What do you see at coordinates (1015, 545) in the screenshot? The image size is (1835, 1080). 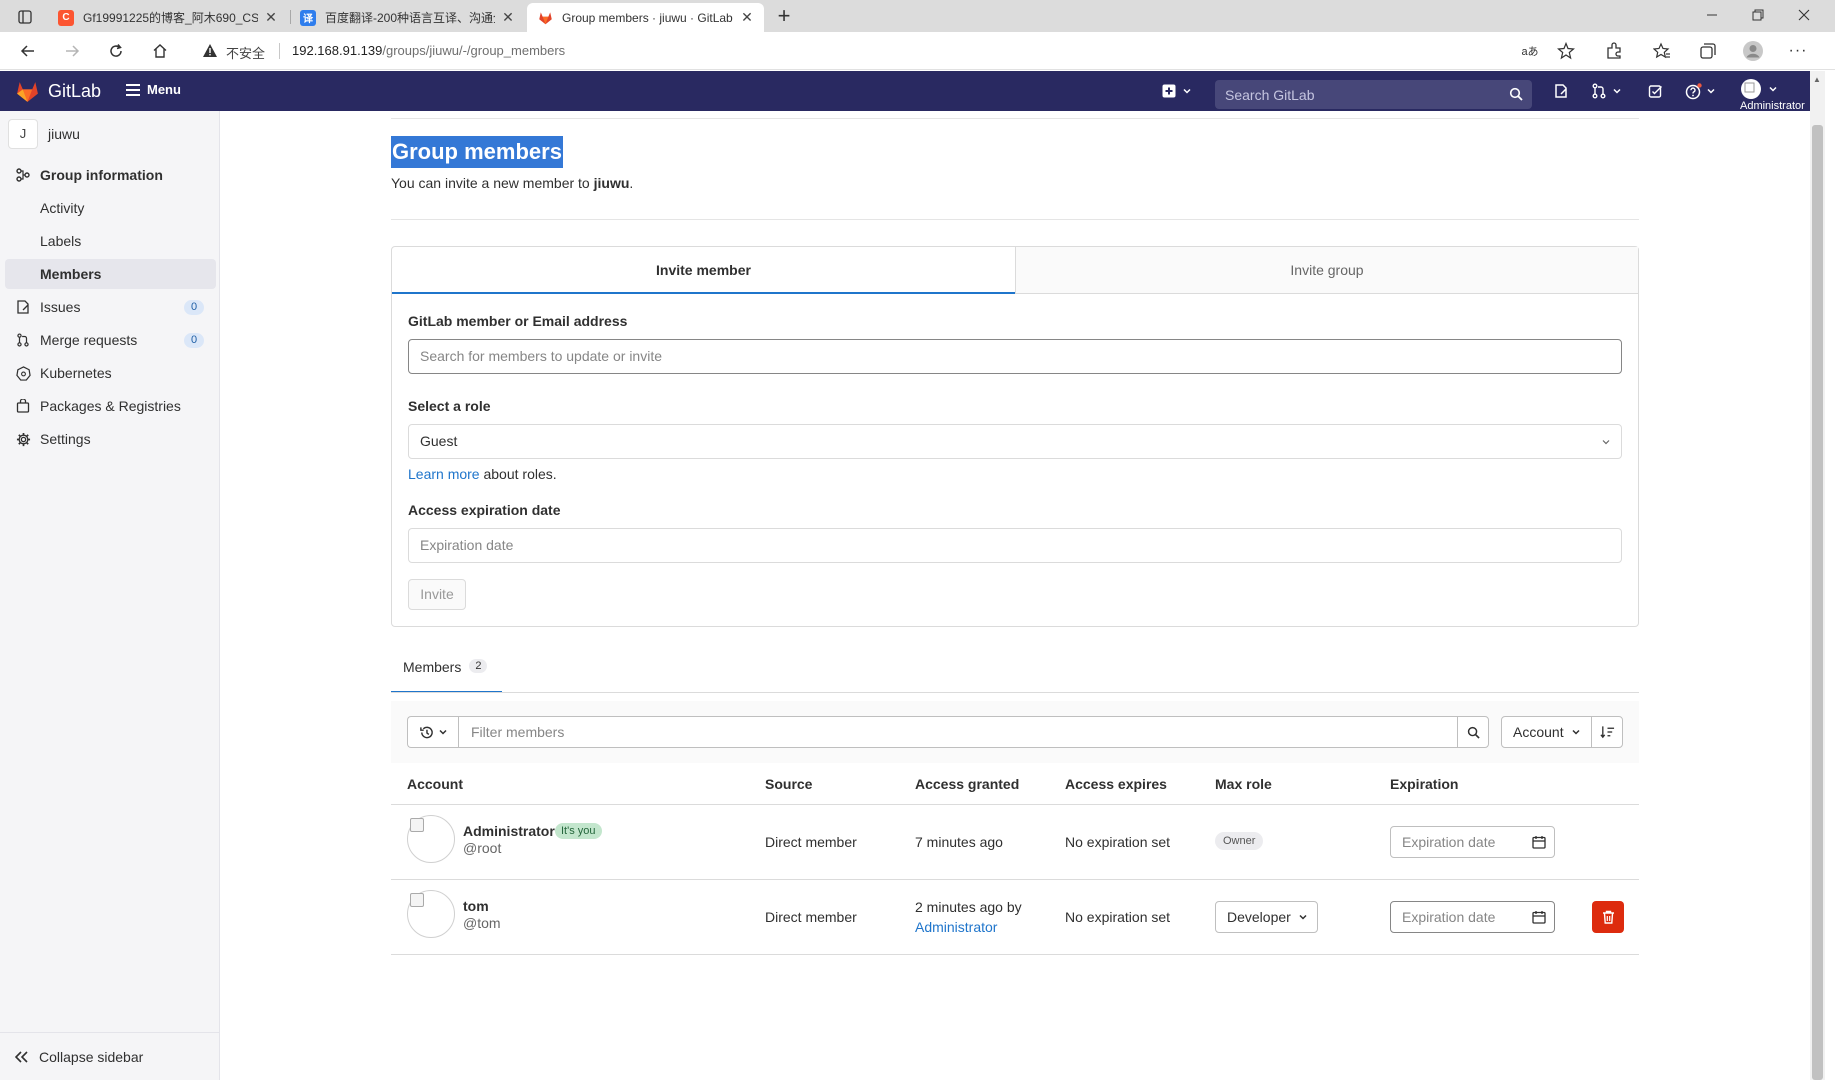 I see `access-expiration-input: Expiration date` at bounding box center [1015, 545].